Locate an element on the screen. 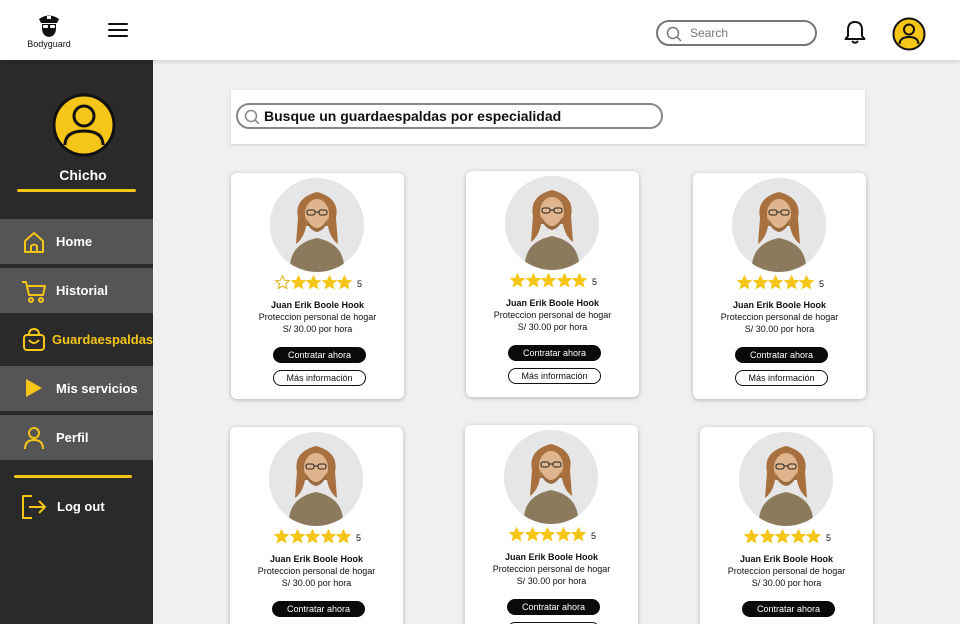  profile-avatar-icon is located at coordinates (84, 125).